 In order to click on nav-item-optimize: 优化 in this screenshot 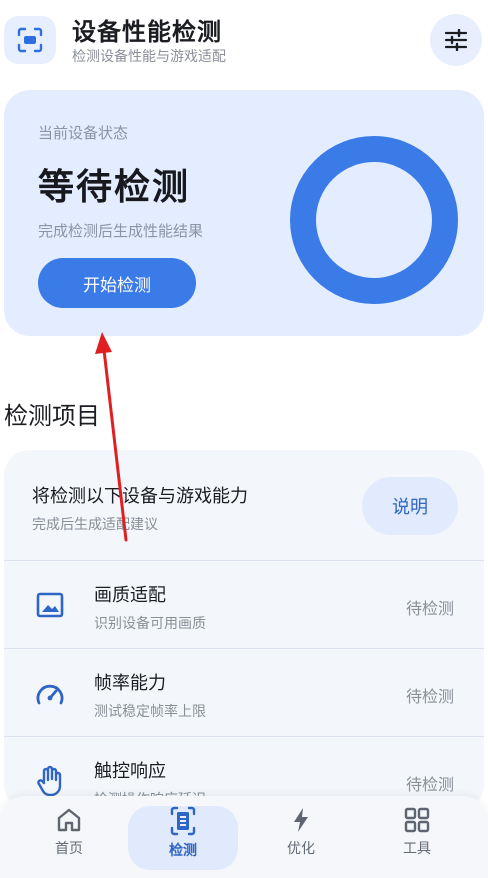, I will do `click(301, 838)`.